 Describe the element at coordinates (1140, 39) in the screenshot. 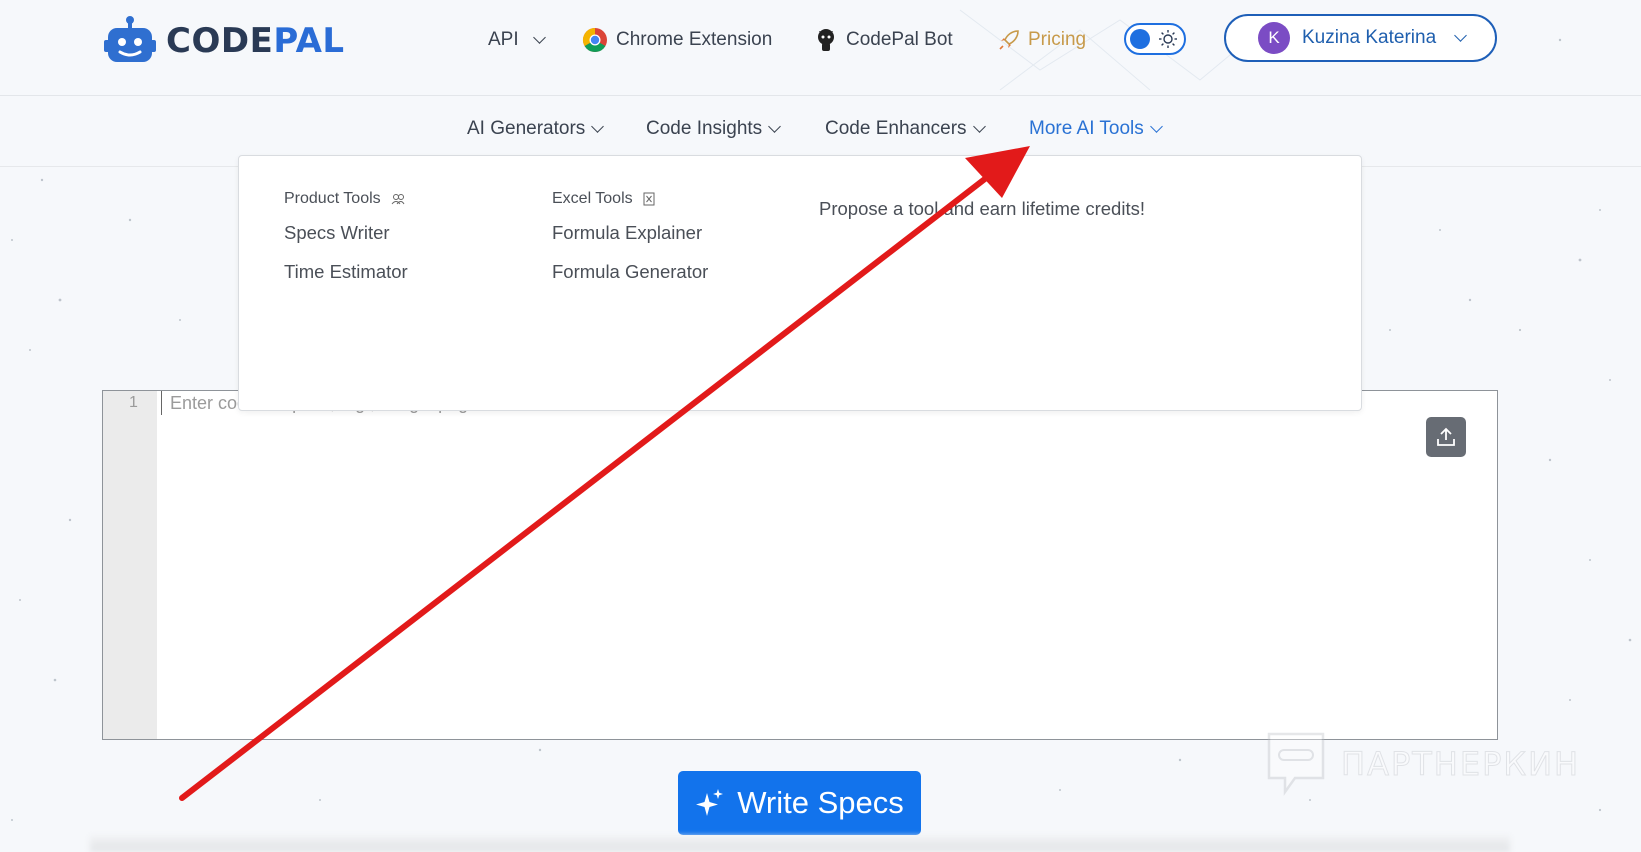

I see `toggle-knob` at that location.